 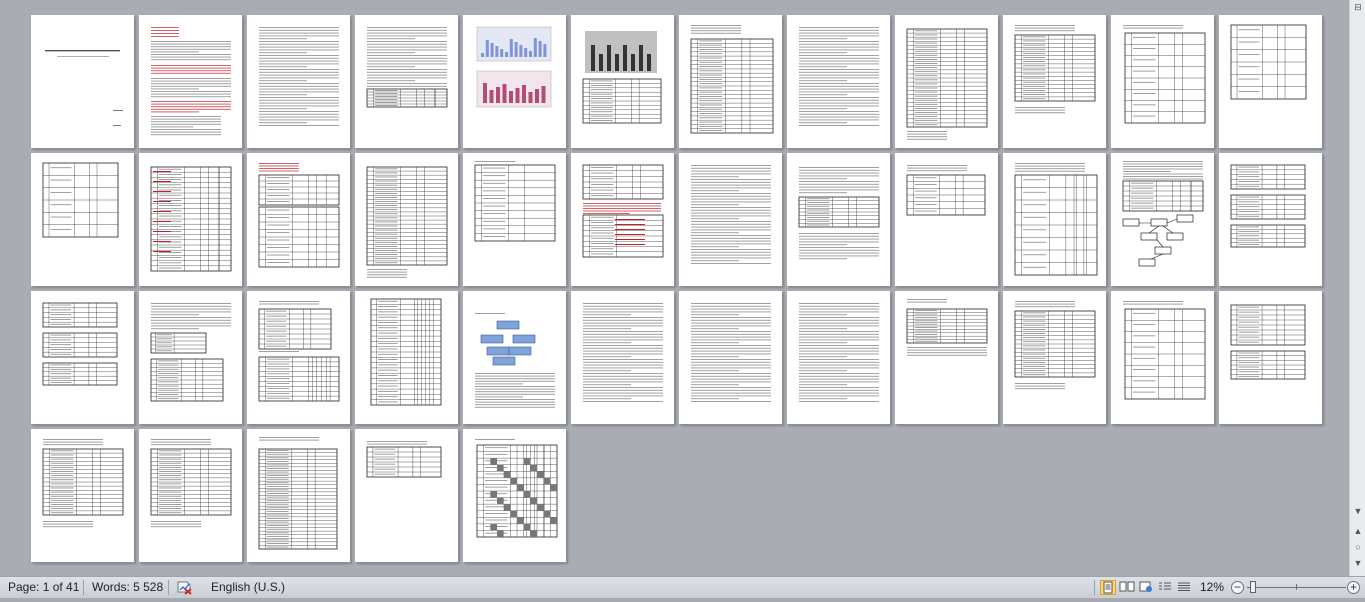 I want to click on next-page-icon: ▼, so click(x=1357, y=563).